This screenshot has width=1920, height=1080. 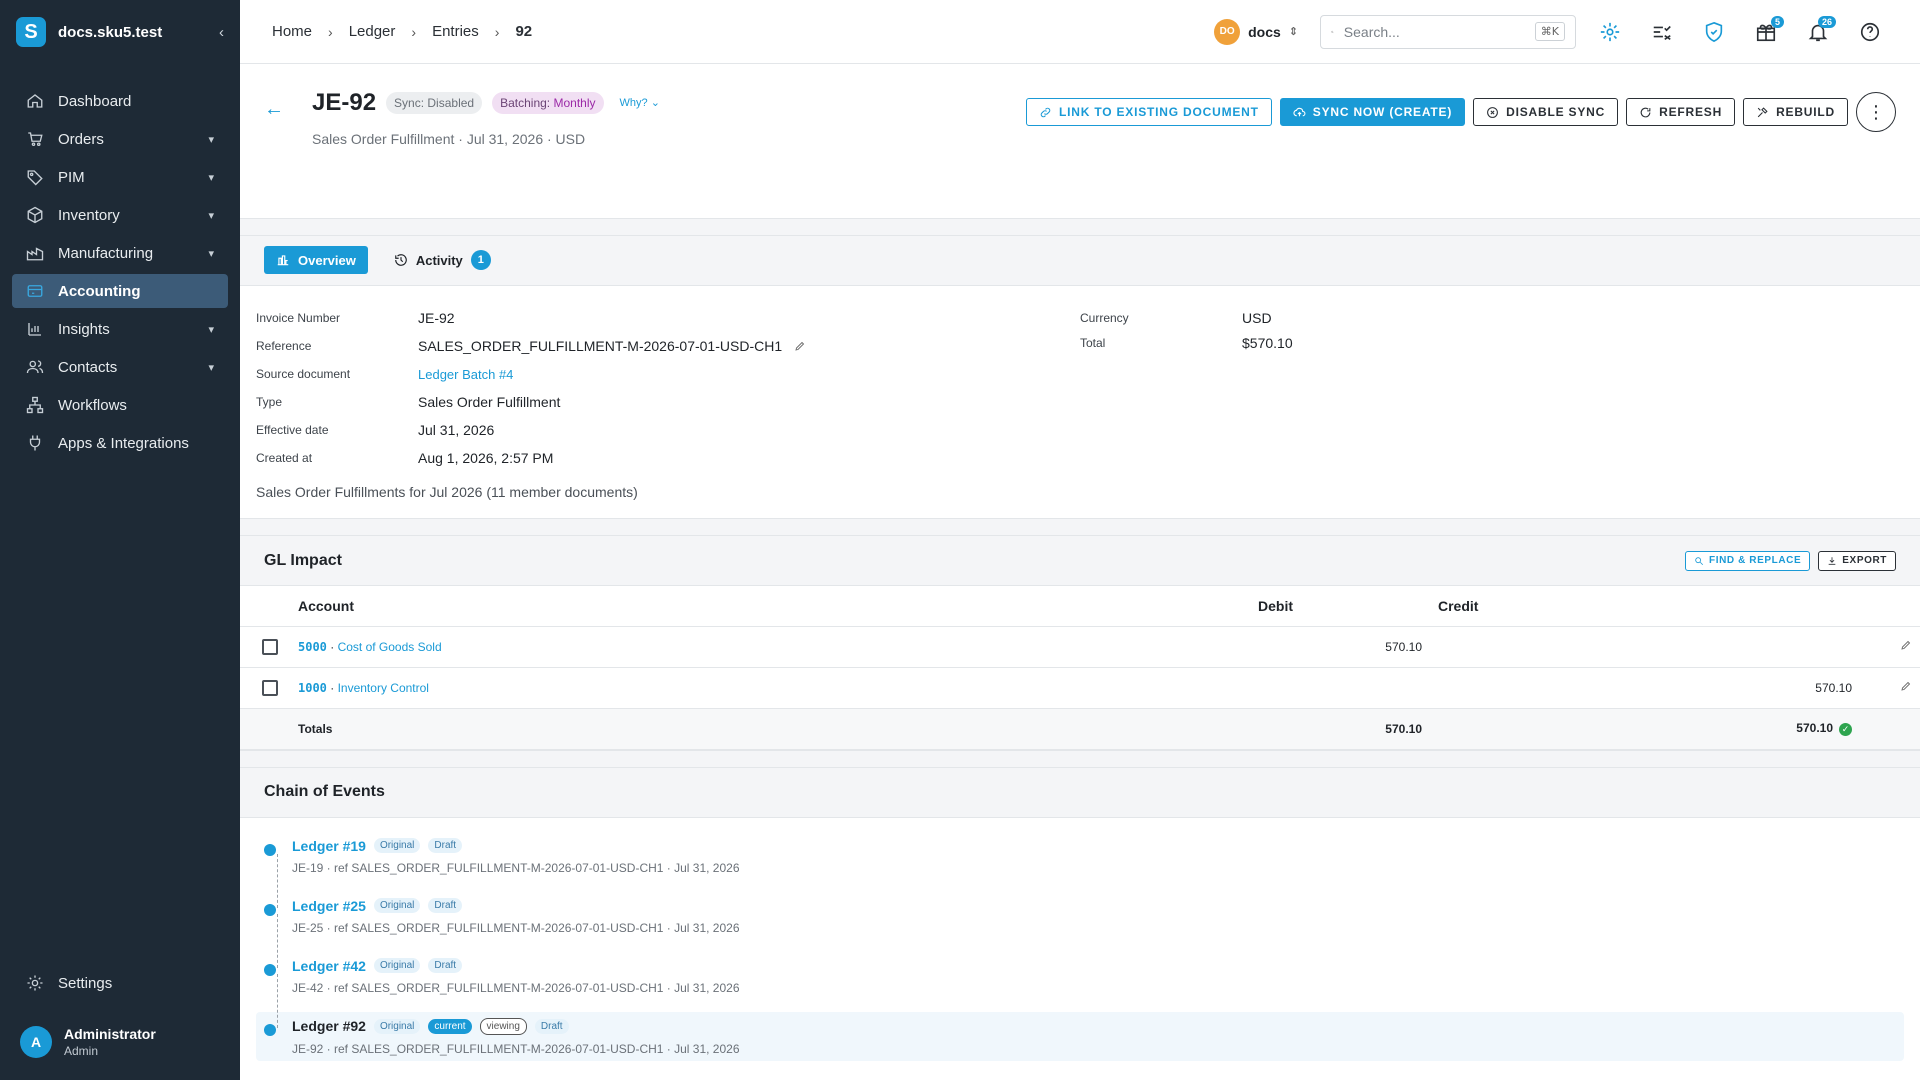 What do you see at coordinates (1714, 32) in the screenshot?
I see `shield-icon` at bounding box center [1714, 32].